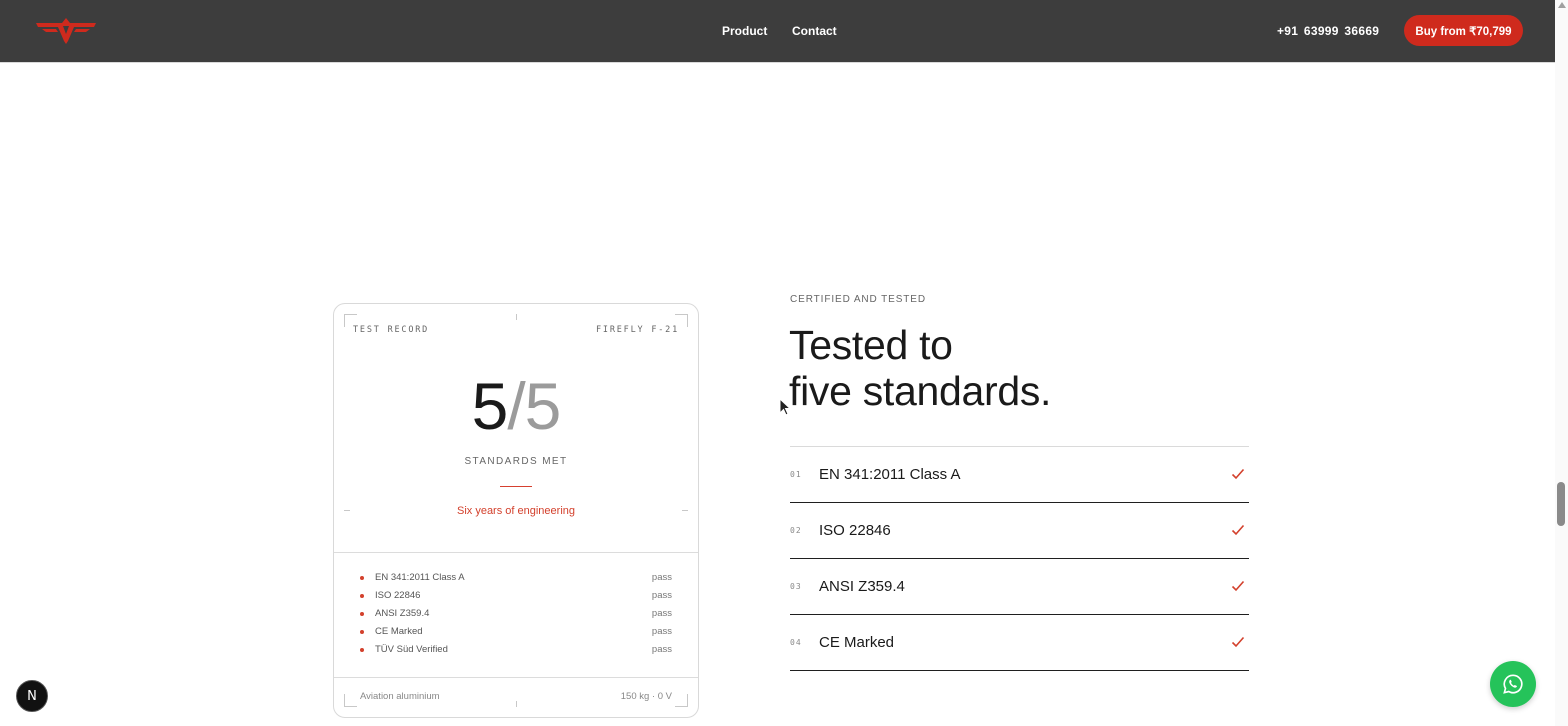 This screenshot has width=1568, height=726. What do you see at coordinates (796, 530) in the screenshot?
I see `standard-number: 02` at bounding box center [796, 530].